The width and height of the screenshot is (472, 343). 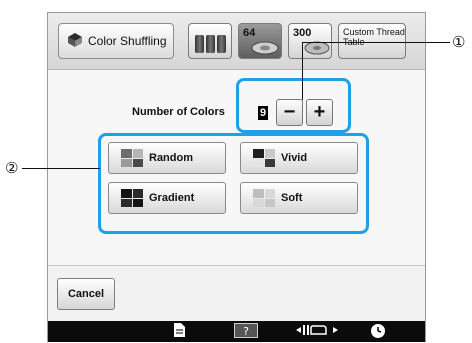 What do you see at coordinates (127, 41) in the screenshot?
I see `page-title: Color Shuffling` at bounding box center [127, 41].